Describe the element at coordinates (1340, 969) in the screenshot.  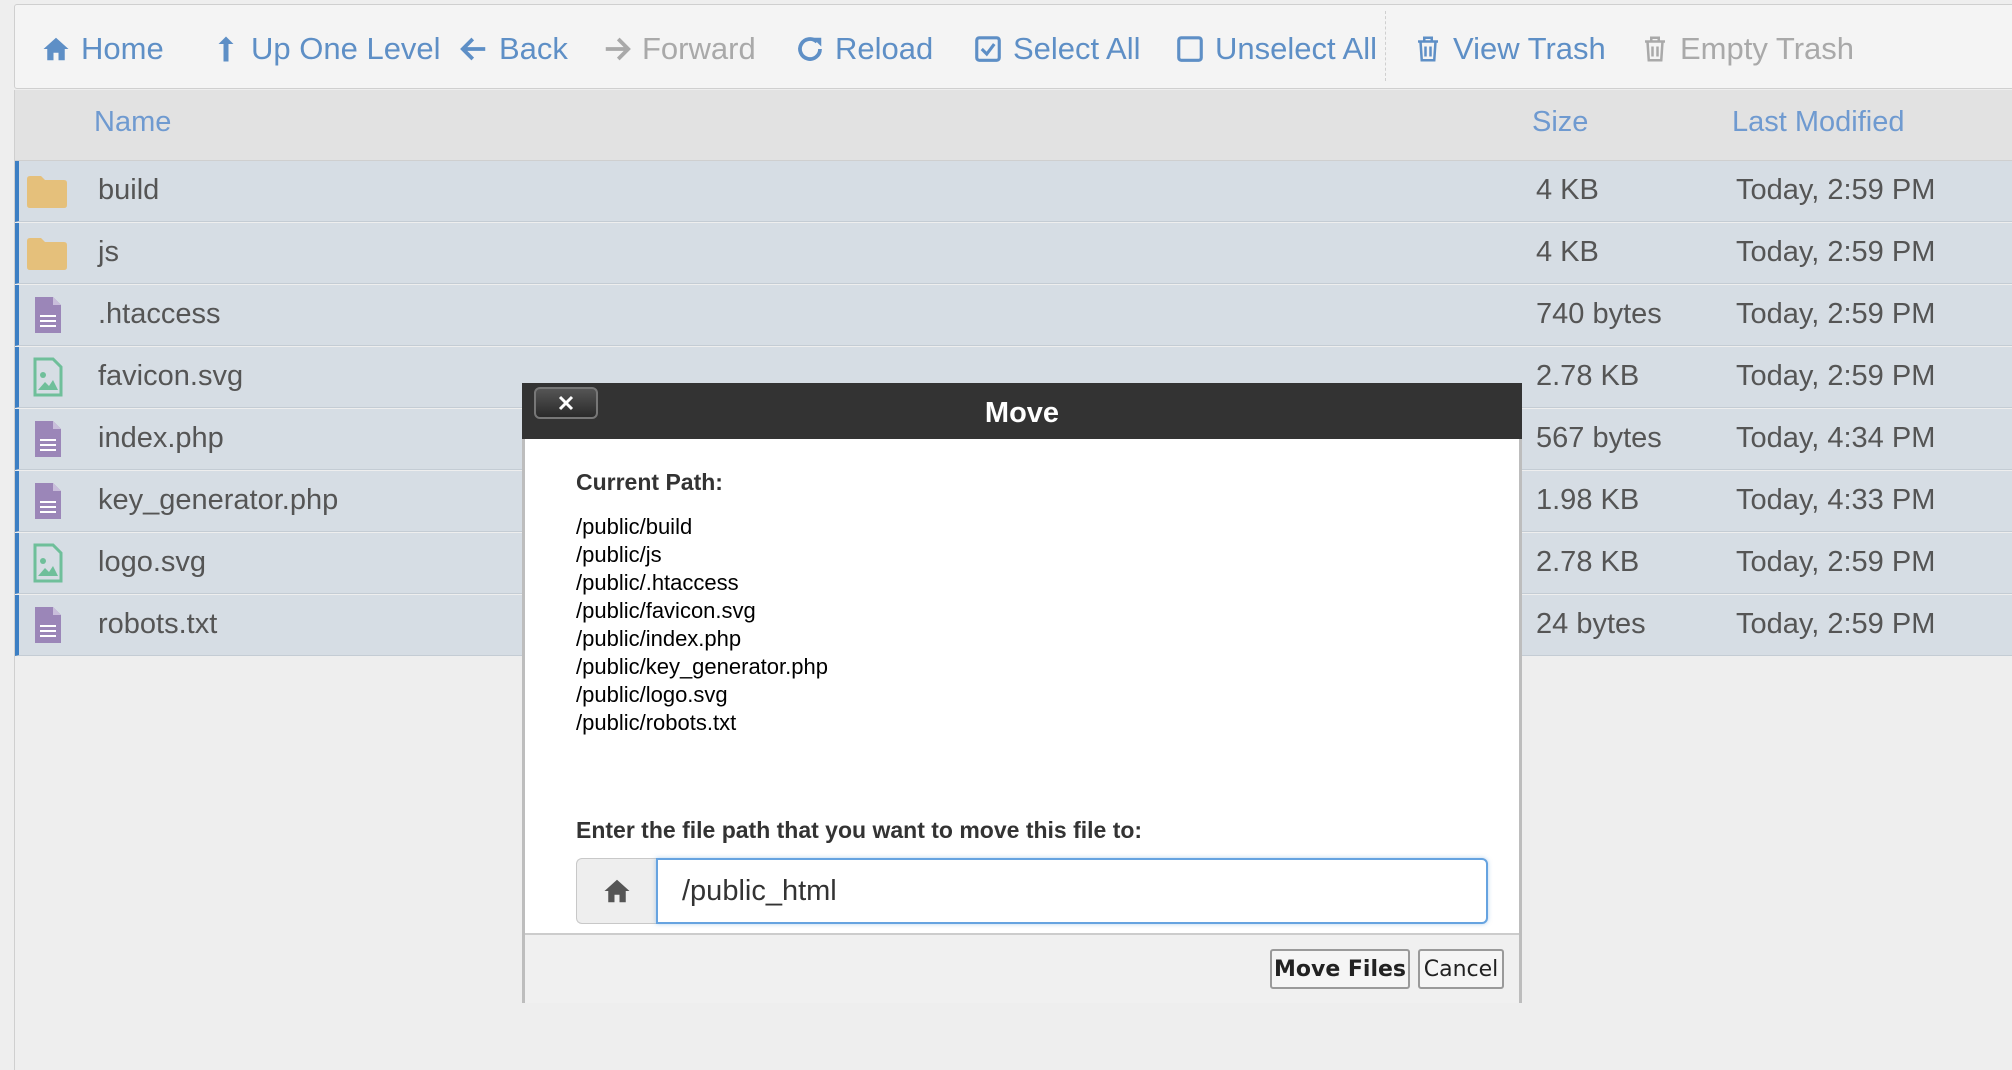
I see `move-files-button: Move Files` at that location.